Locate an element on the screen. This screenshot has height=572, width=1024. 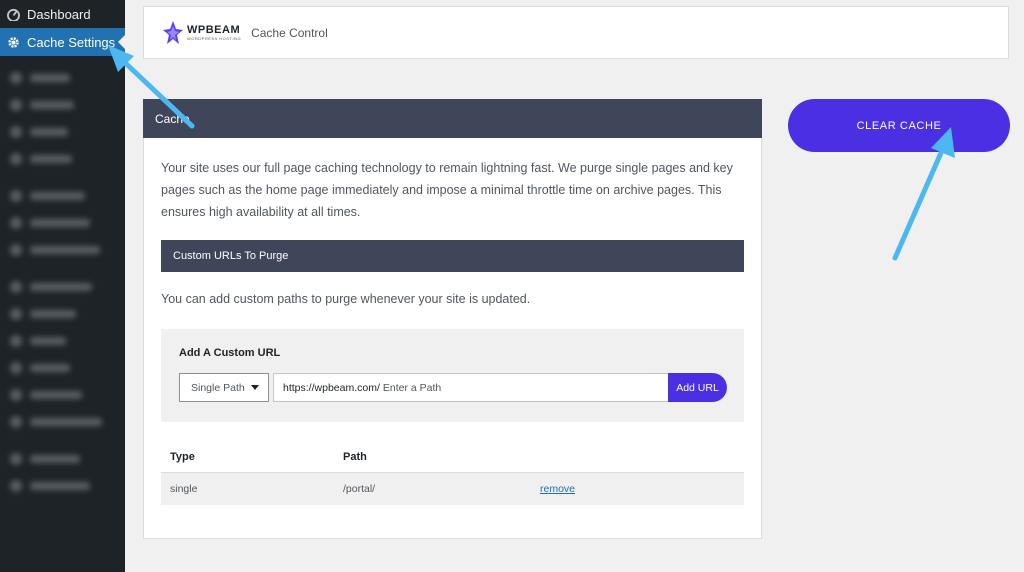
admin-sidebar: Dashboard Cache Settings is located at coordinates (62, 286).